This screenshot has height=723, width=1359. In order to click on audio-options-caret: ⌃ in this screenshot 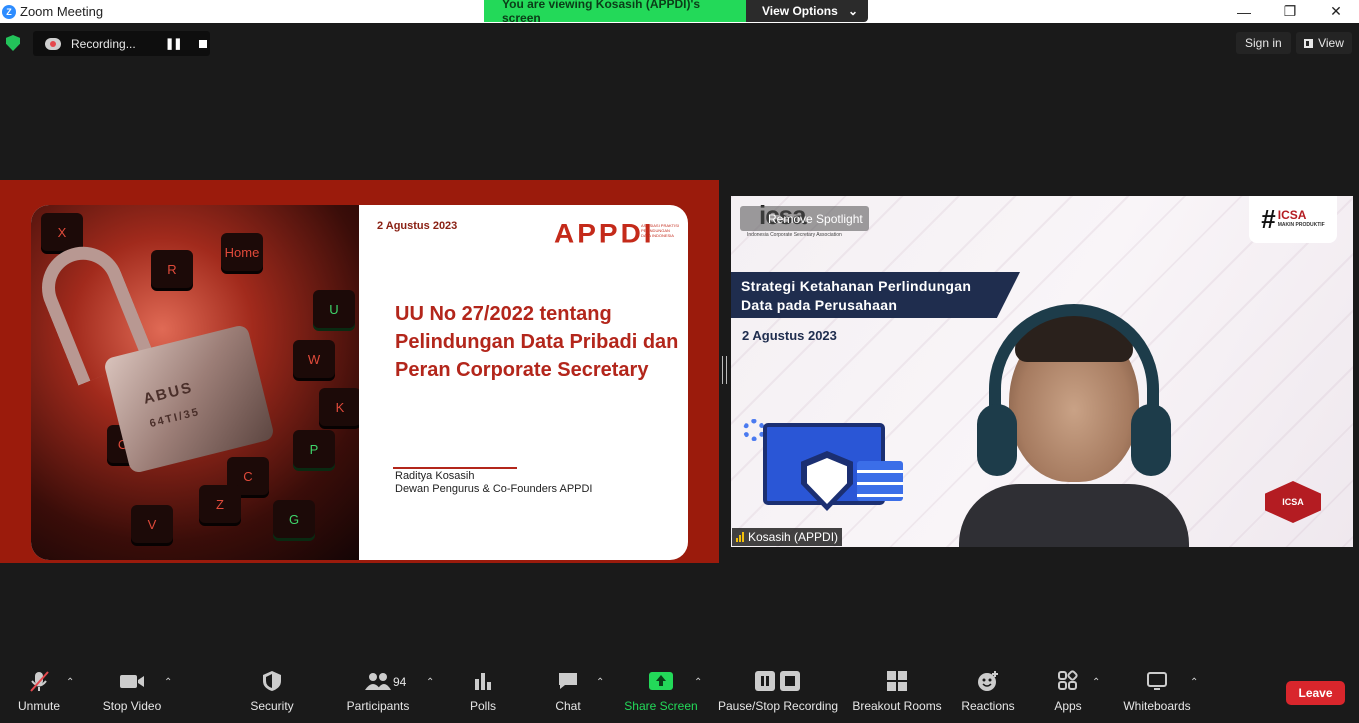, I will do `click(70, 682)`.